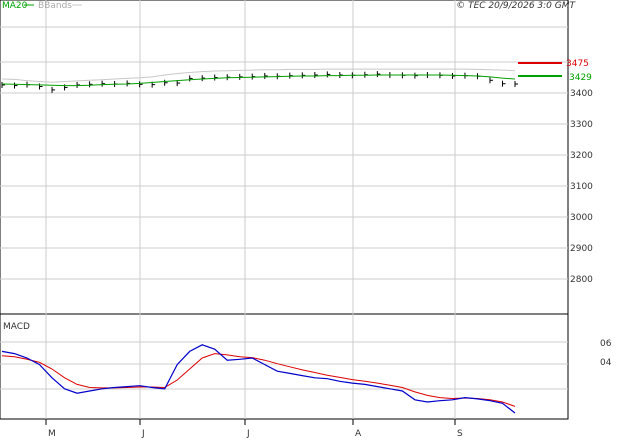 This screenshot has width=627, height=440. I want to click on month-tick-label: A, so click(358, 434).